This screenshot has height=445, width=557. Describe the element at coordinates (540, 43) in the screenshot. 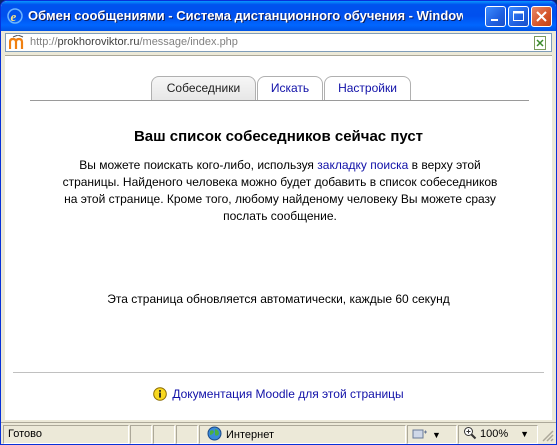

I see `page-icon` at that location.